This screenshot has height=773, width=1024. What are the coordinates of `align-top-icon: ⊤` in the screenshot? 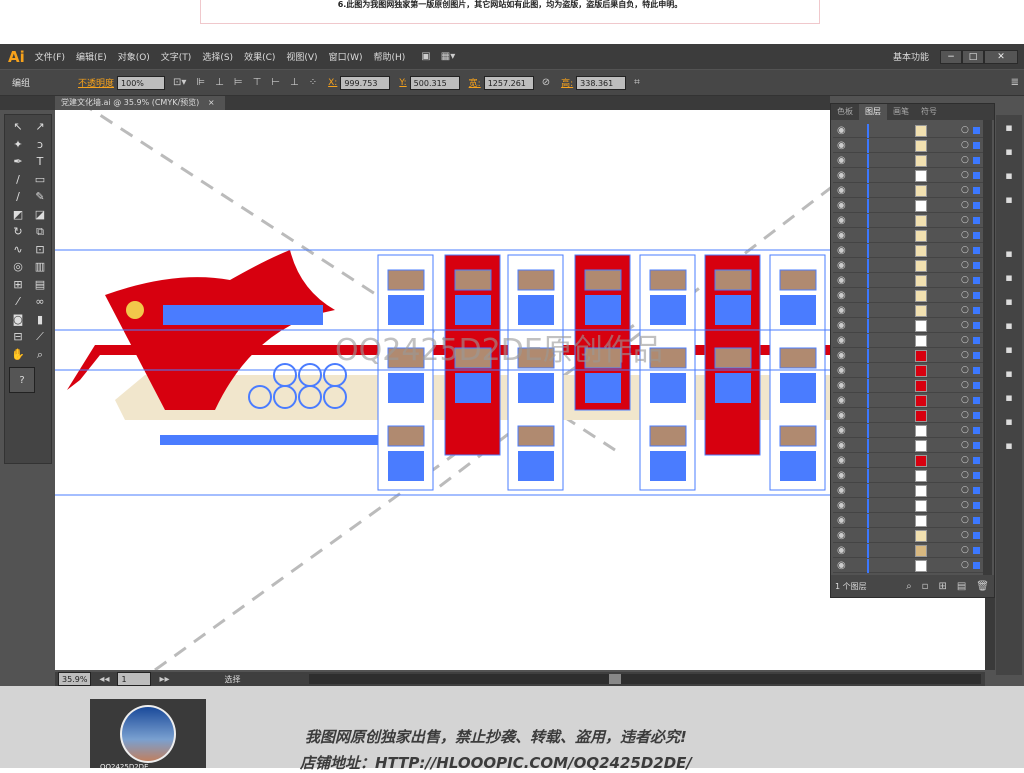 It's located at (257, 82).